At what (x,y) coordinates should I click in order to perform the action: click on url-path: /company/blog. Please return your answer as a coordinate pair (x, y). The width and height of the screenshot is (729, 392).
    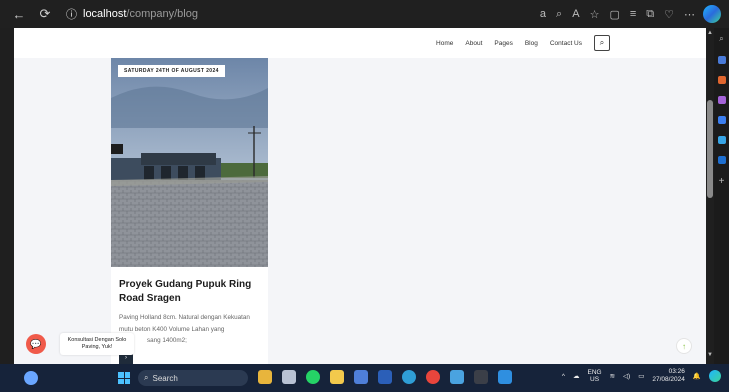
    Looking at the image, I should click on (162, 14).